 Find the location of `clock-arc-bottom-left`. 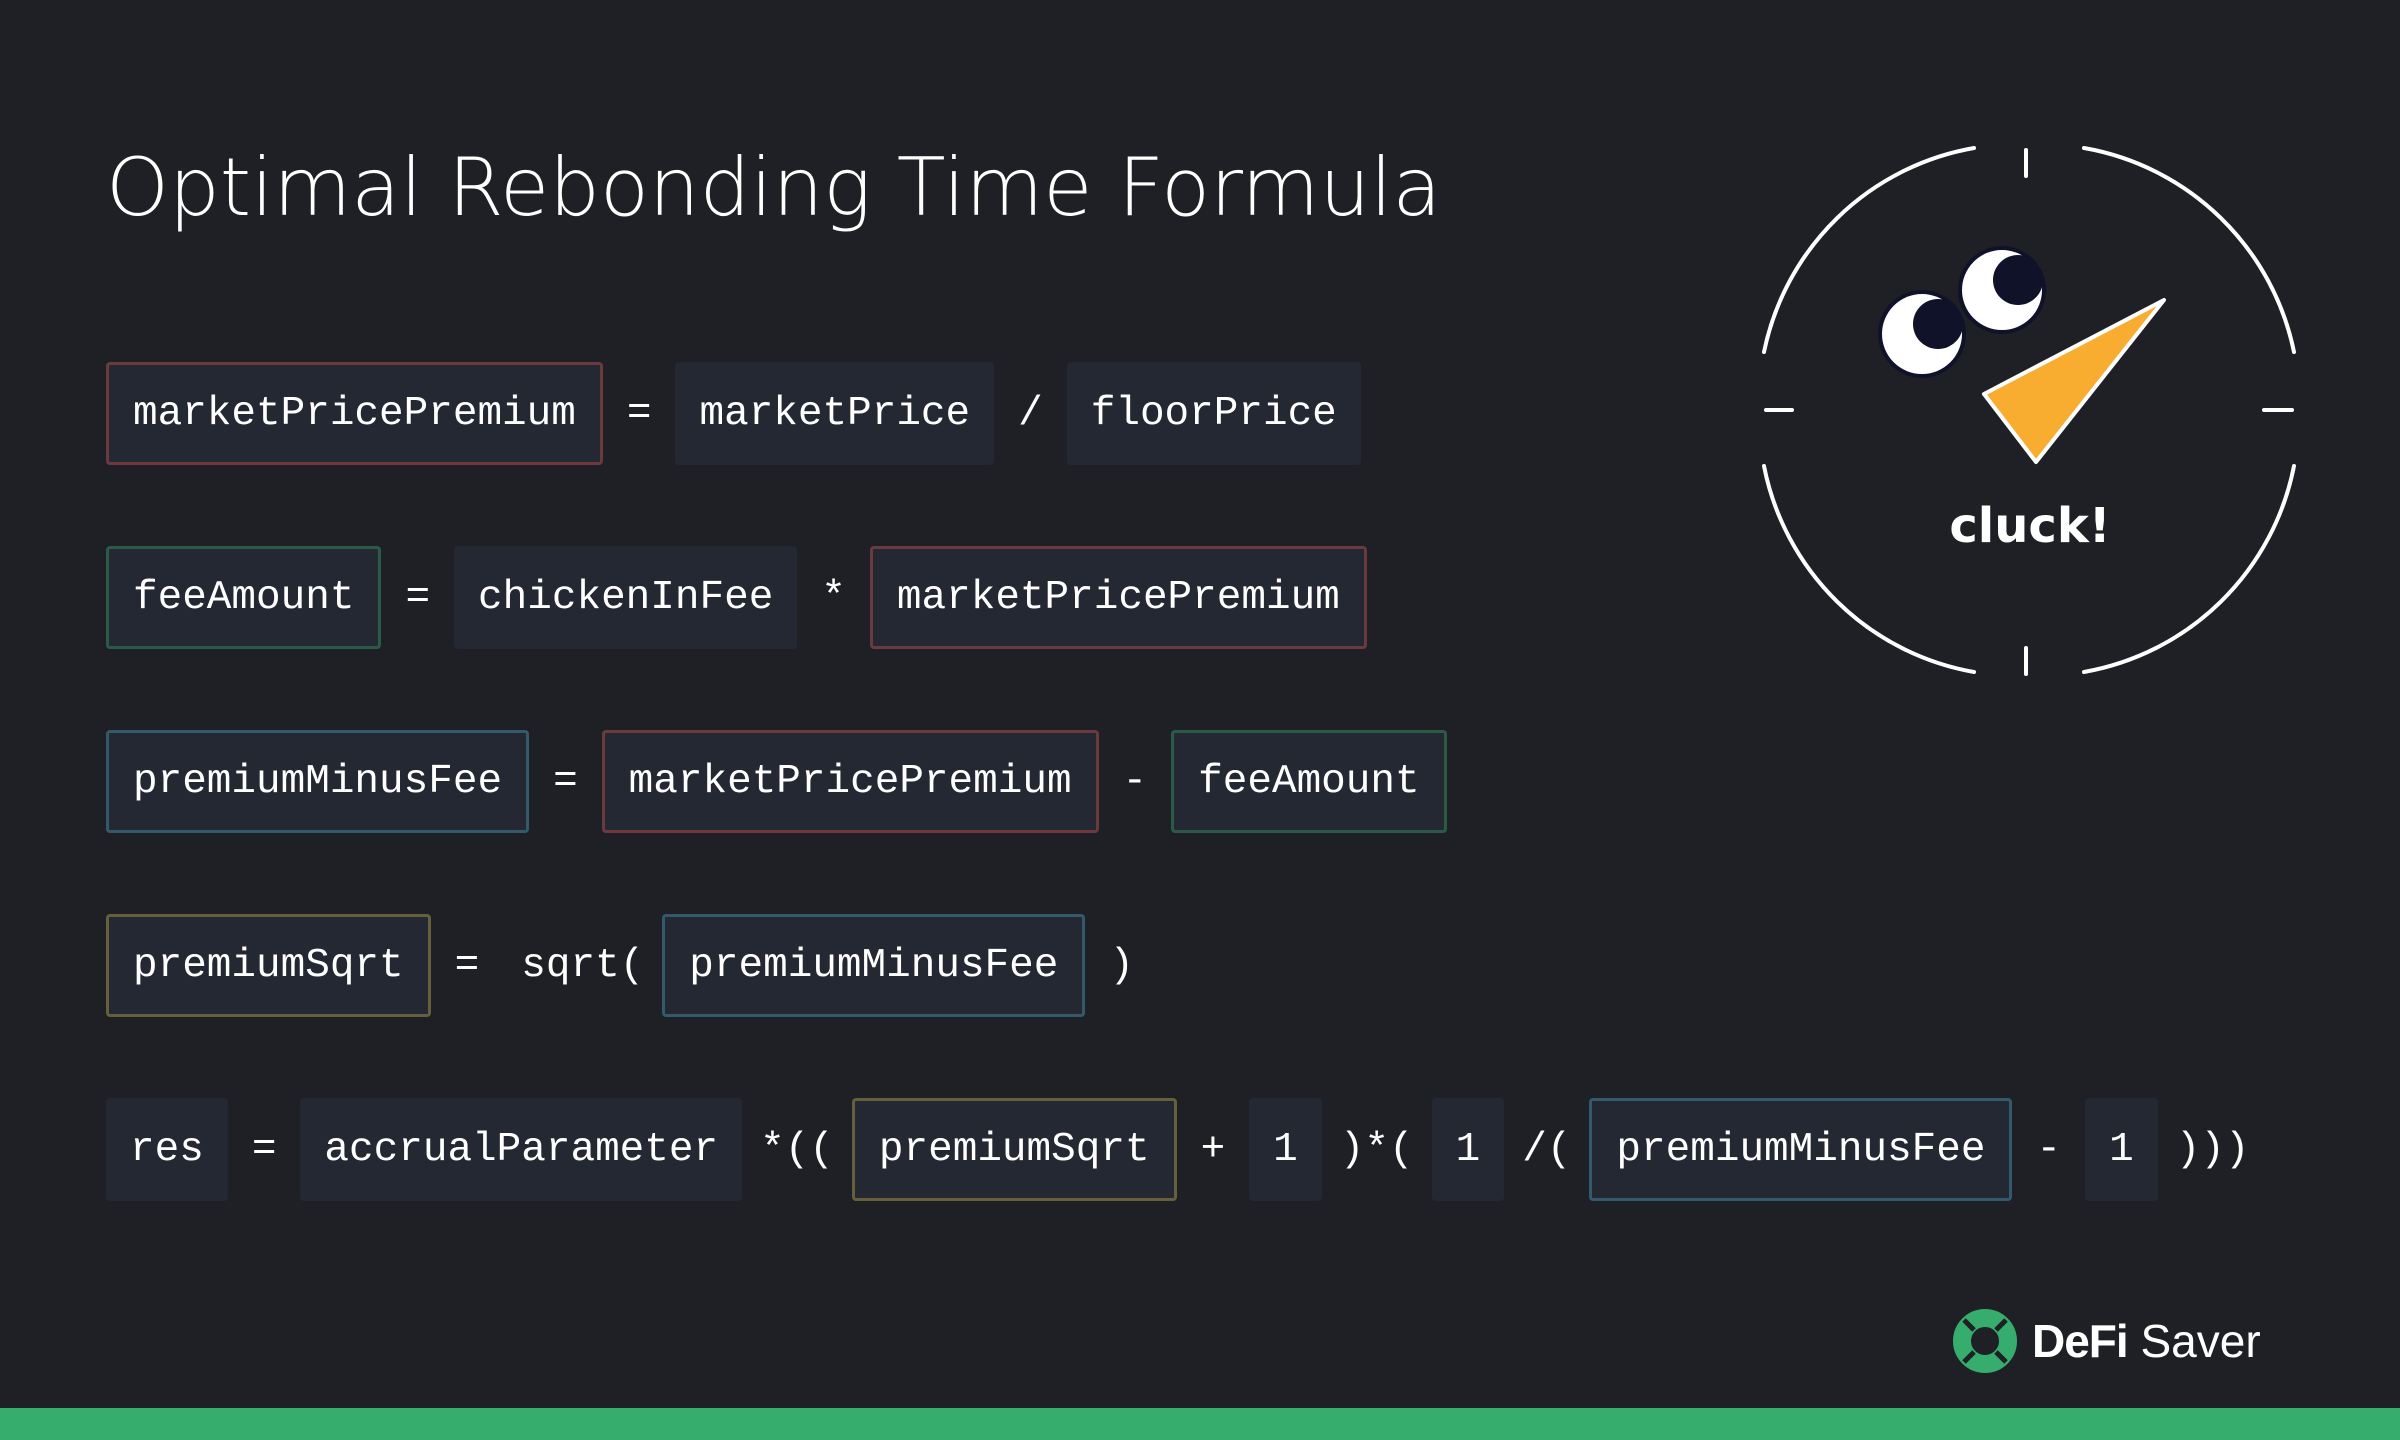

clock-arc-bottom-left is located at coordinates (1869, 569).